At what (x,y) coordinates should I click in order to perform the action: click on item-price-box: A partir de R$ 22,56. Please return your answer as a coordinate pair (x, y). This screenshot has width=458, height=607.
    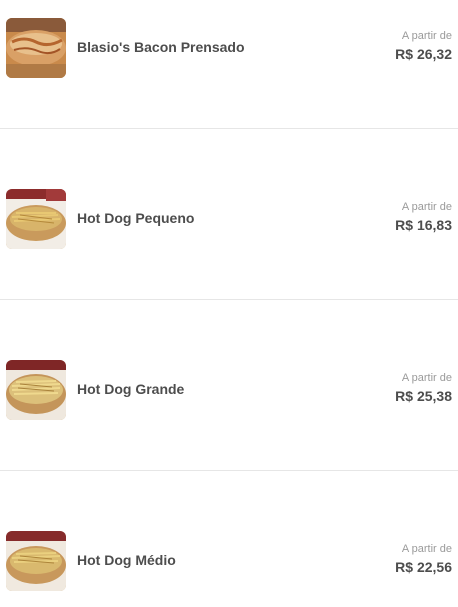
    Looking at the image, I should click on (423, 559).